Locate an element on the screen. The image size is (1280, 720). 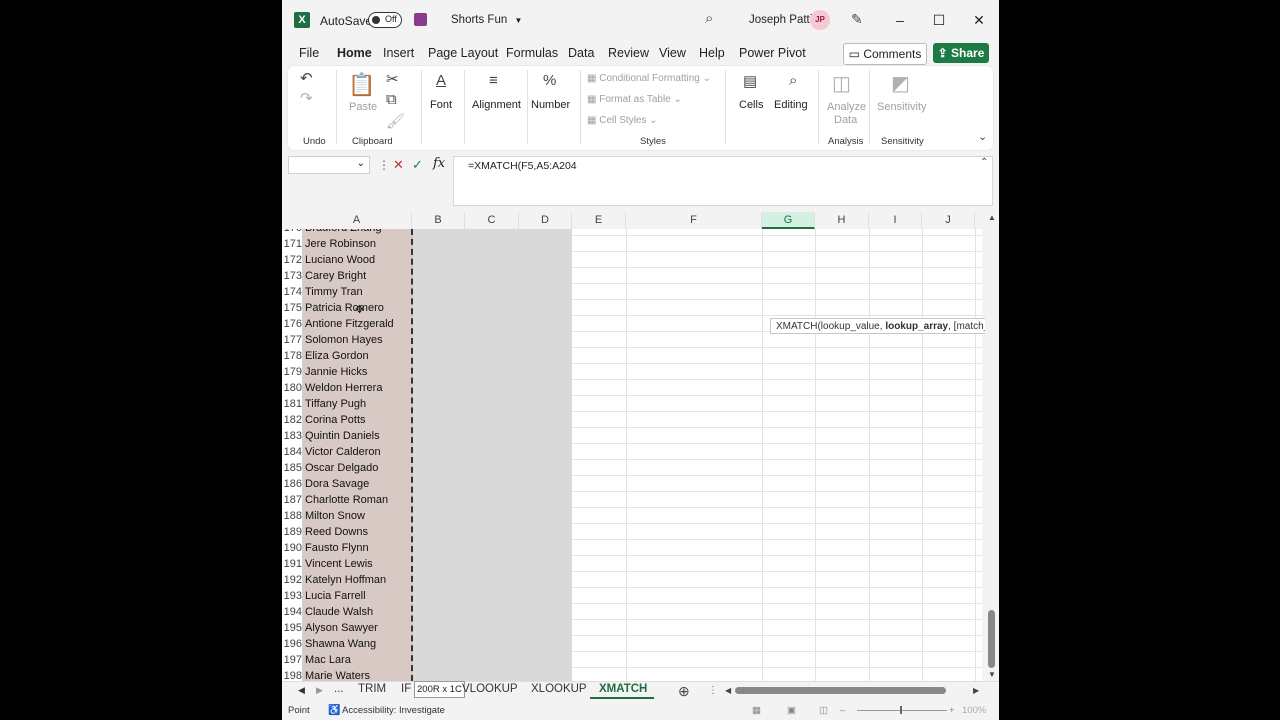
insert-function-icon: fx is located at coordinates (439, 163).